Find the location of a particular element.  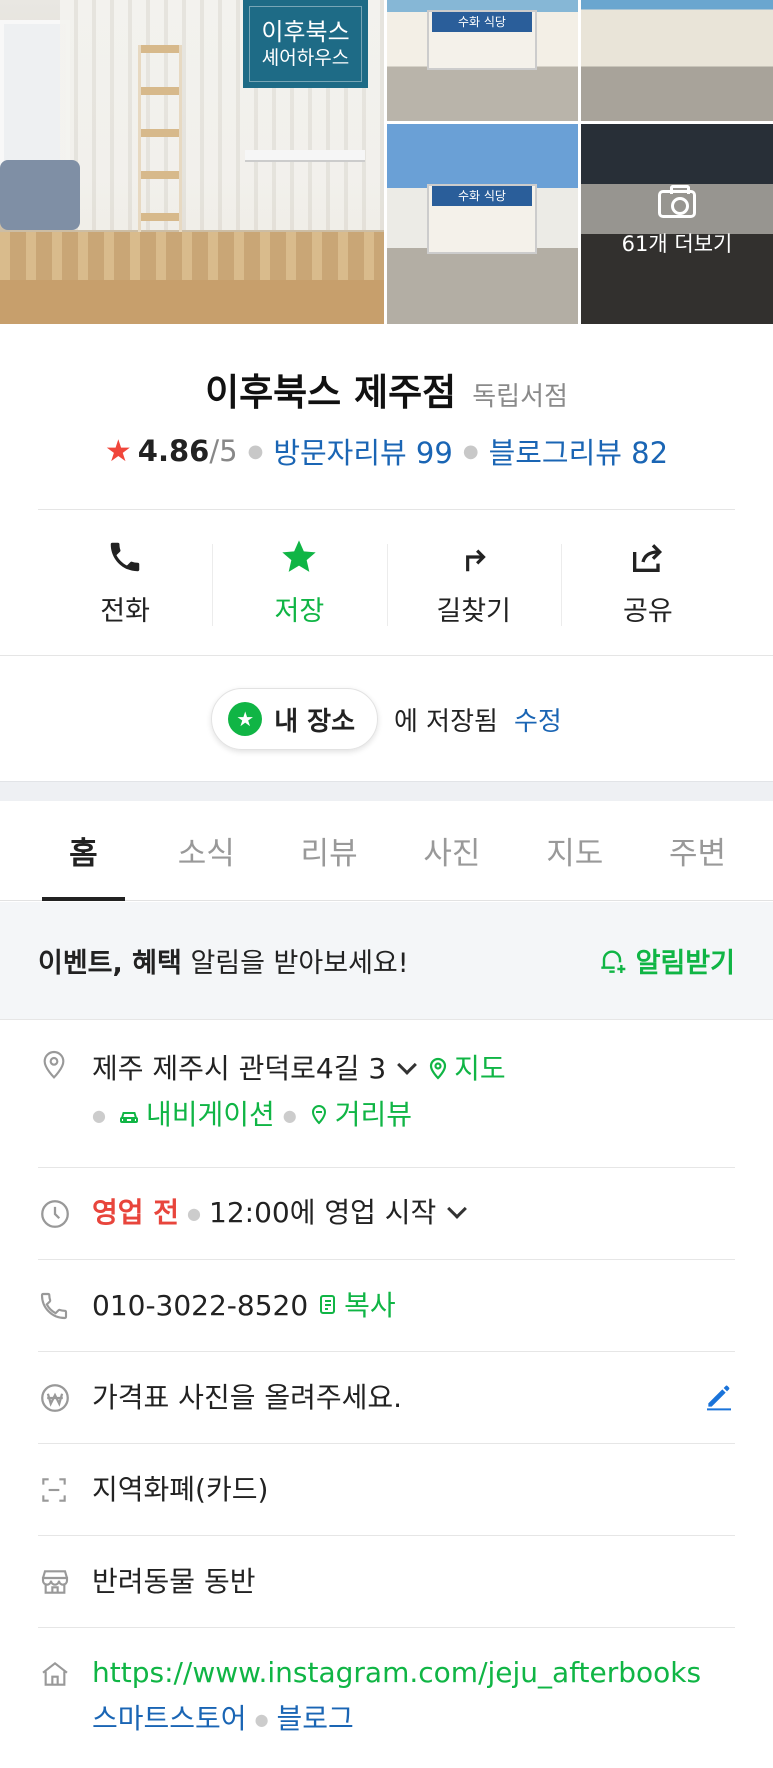

notification-banner: 이벤트, 혜택 알림을 받아보세요! 알림받기 is located at coordinates (386, 961).